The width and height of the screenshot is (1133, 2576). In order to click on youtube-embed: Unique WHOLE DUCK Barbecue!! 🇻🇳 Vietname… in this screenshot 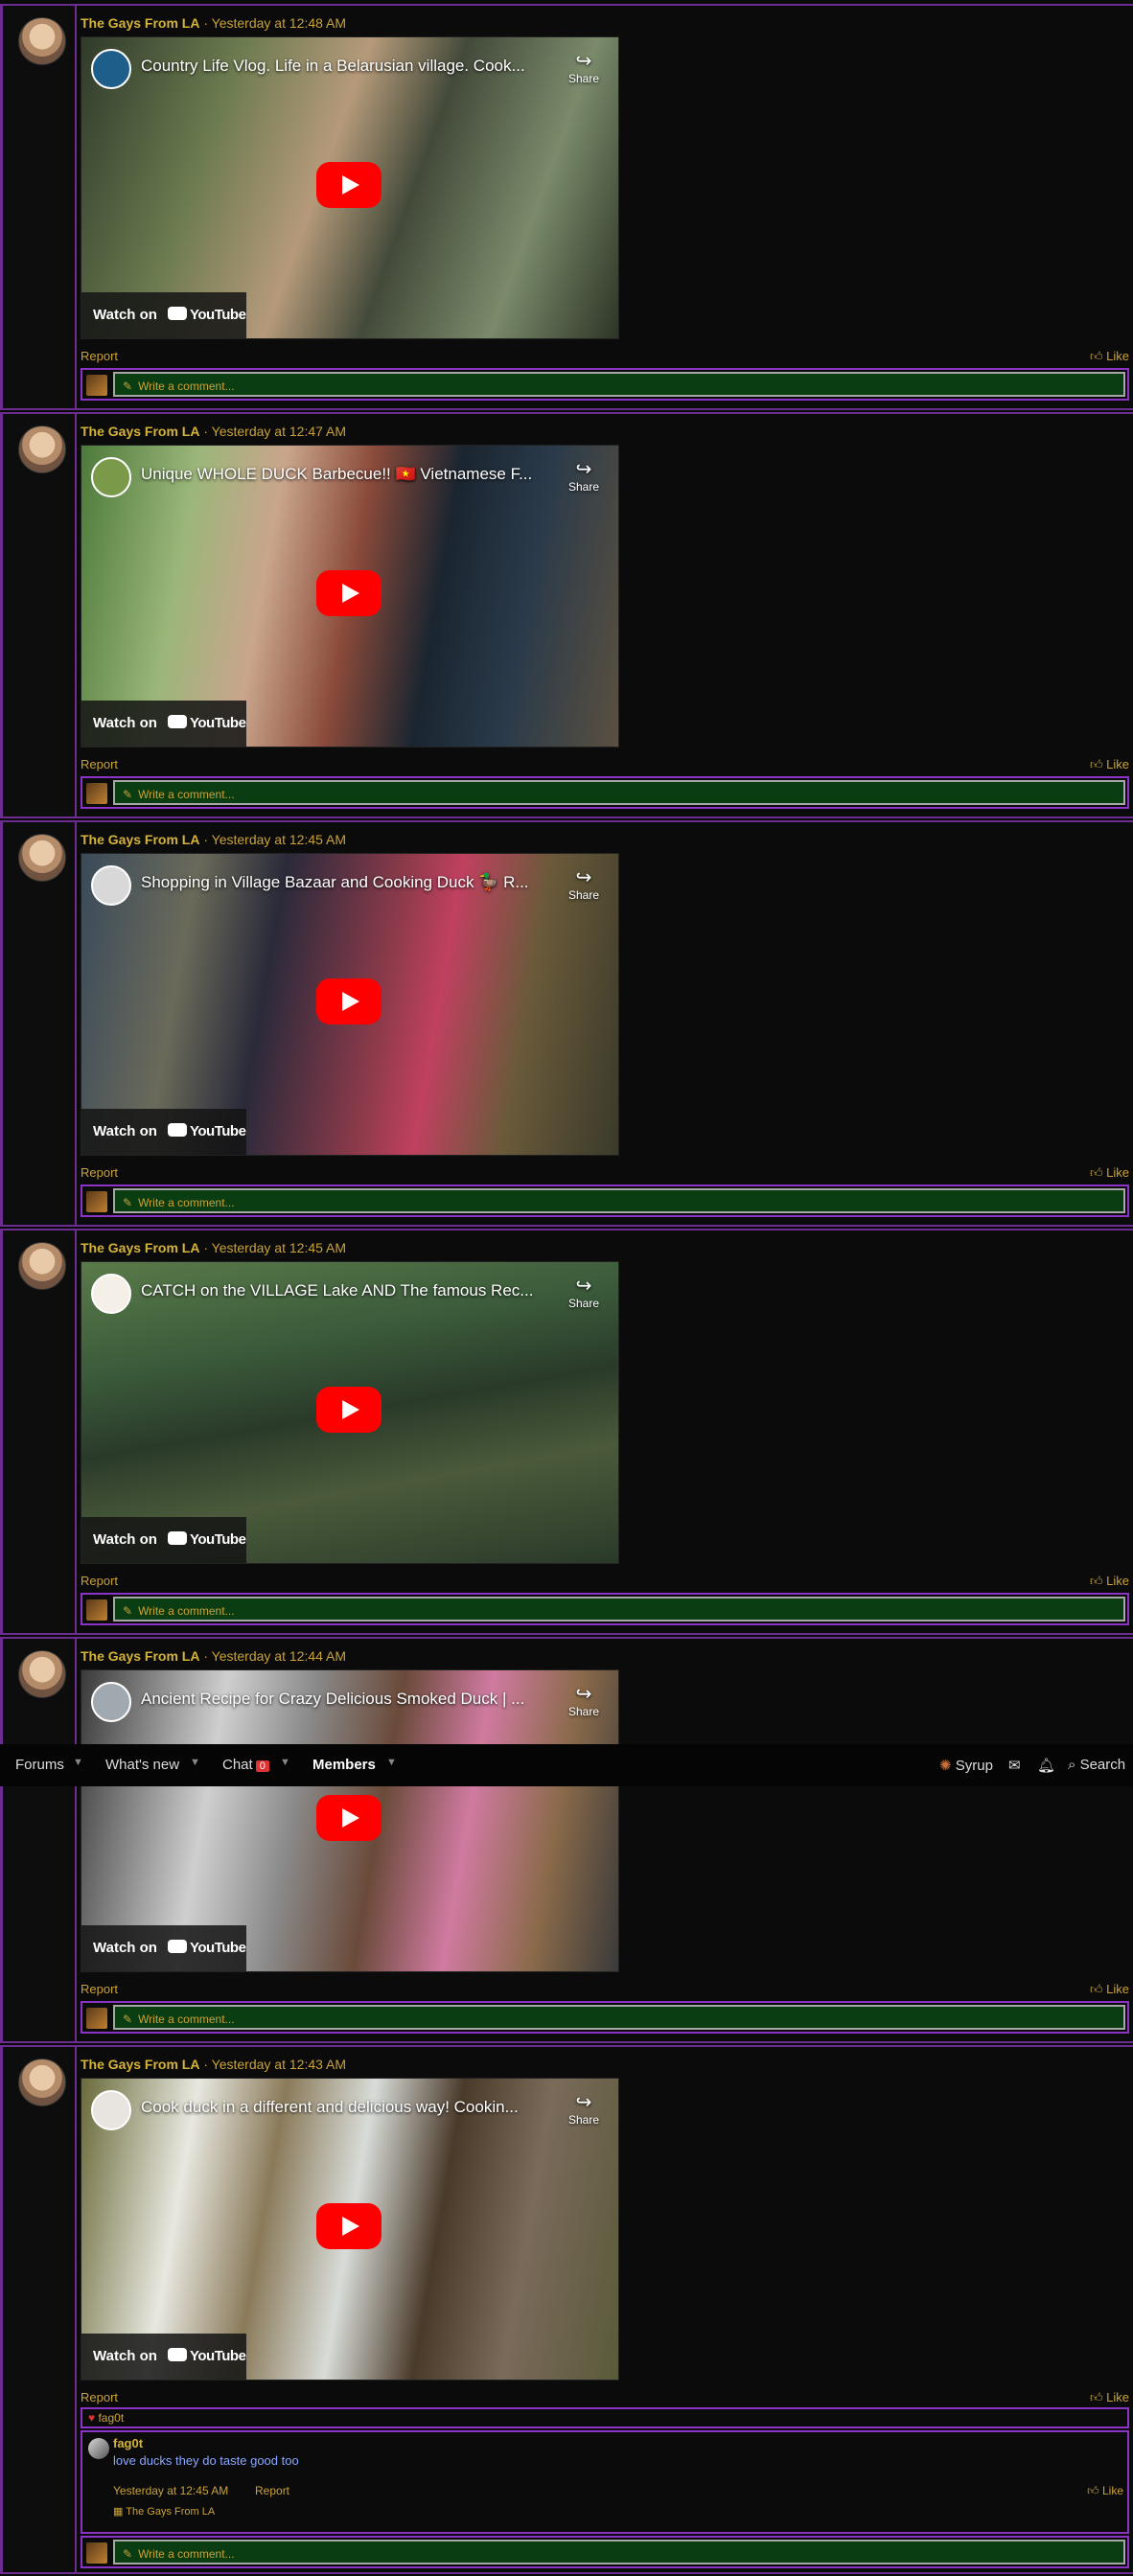, I will do `click(350, 596)`.